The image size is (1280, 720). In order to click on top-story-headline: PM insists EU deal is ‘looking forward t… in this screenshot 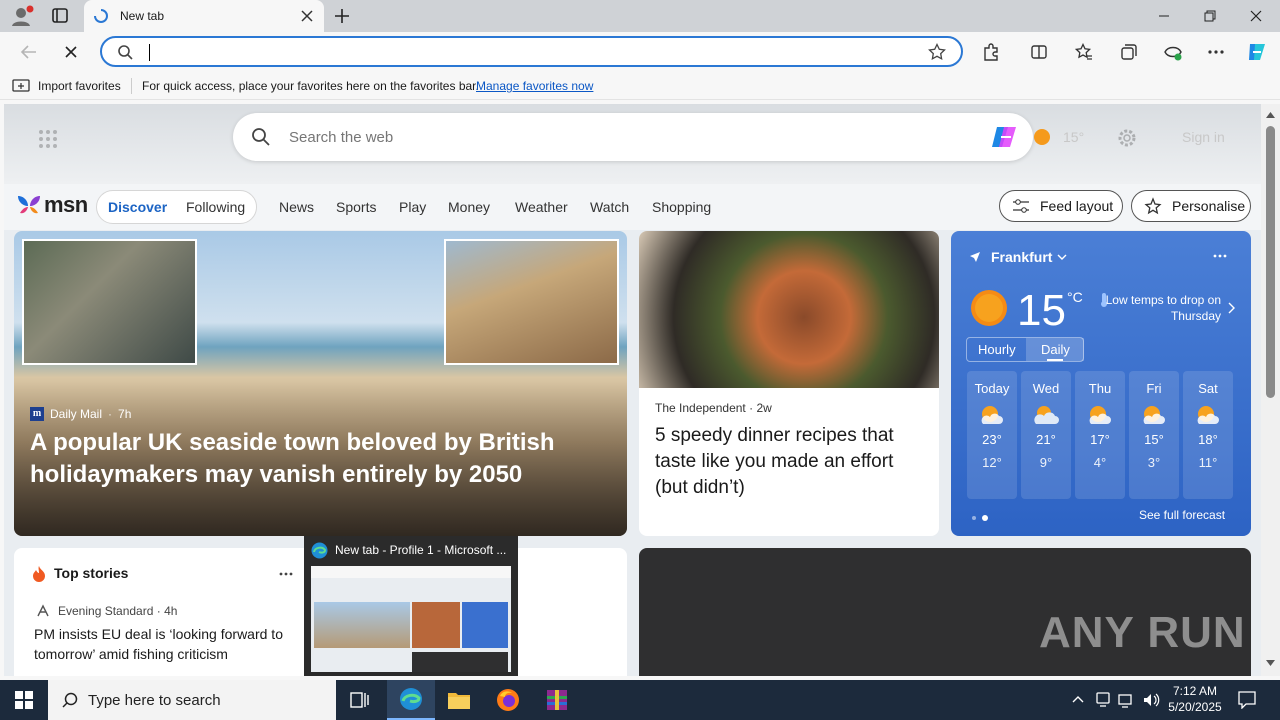, I will do `click(169, 644)`.